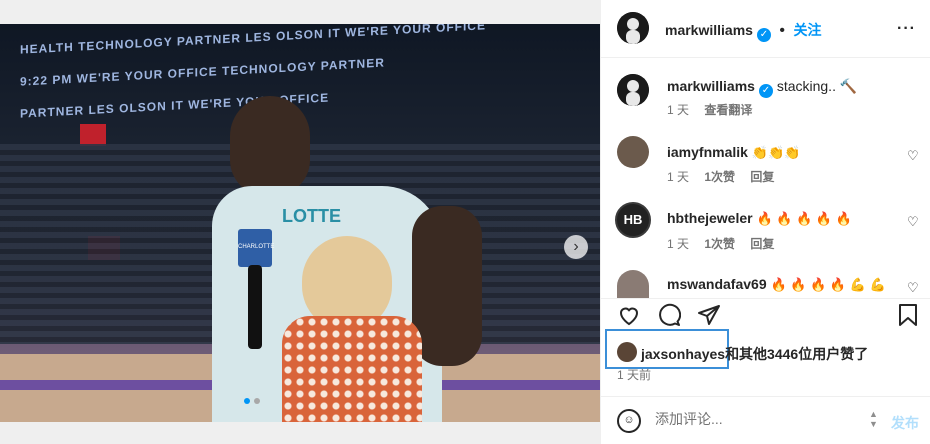 The image size is (930, 444). I want to click on next-slide-chevron-icon: ›, so click(576, 247).